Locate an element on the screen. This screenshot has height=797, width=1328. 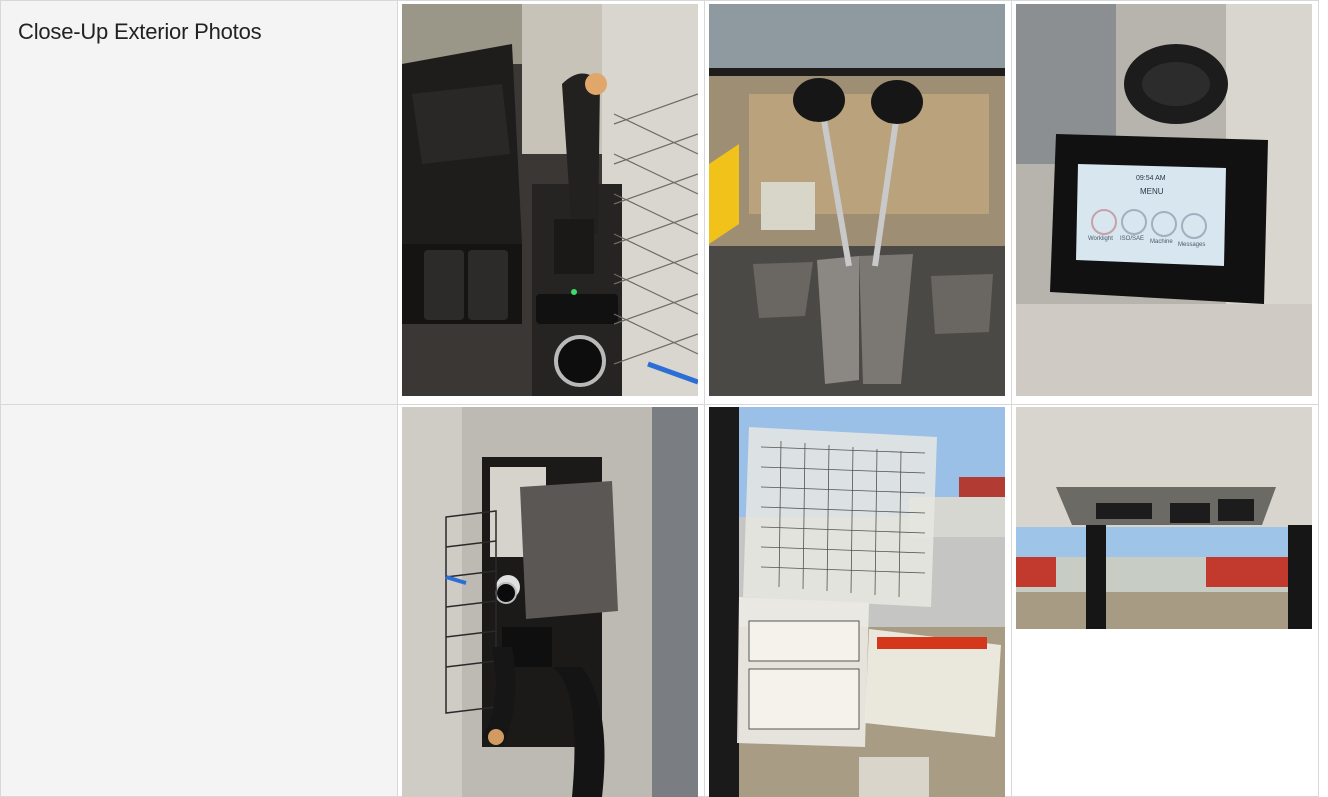
photo-levers is located at coordinates (857, 200).